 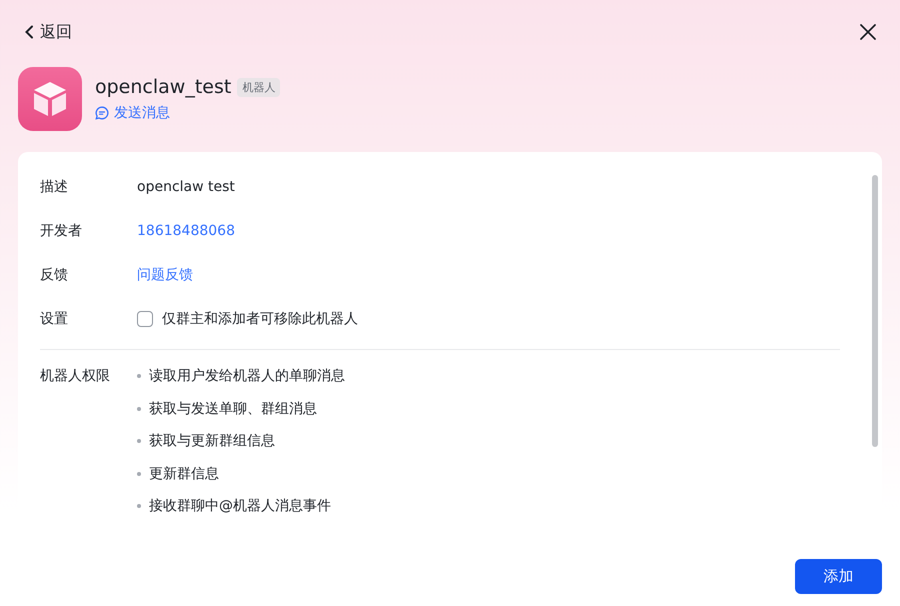 I want to click on scrollbar-thumb, so click(x=875, y=311).